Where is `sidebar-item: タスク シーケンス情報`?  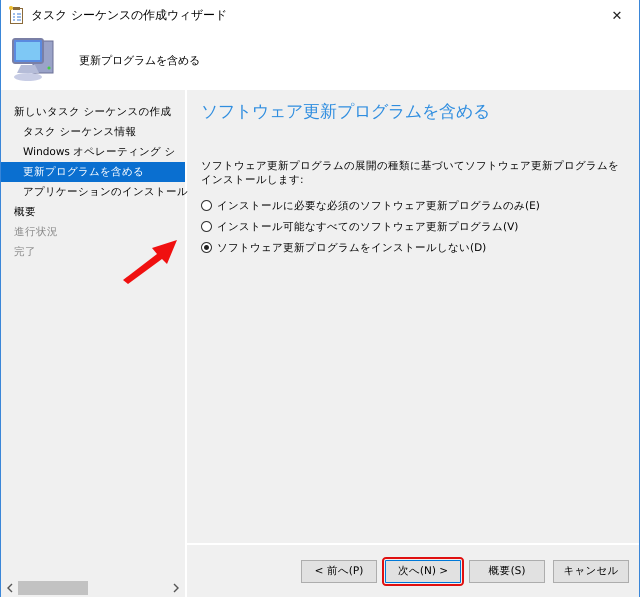 sidebar-item: タスク シーケンス情報 is located at coordinates (93, 132).